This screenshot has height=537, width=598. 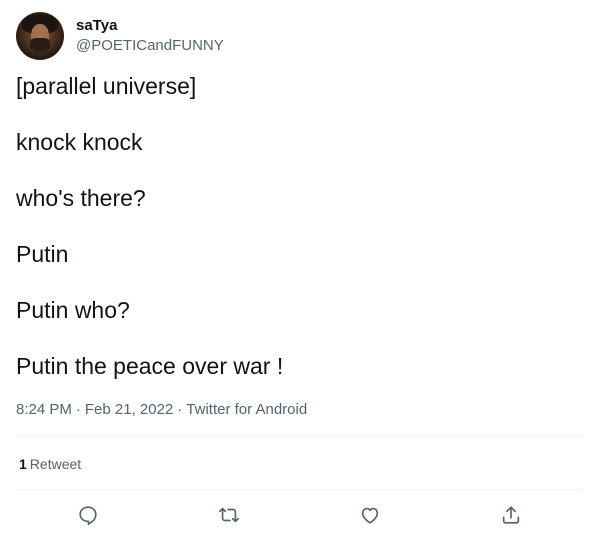 What do you see at coordinates (23, 464) in the screenshot?
I see `retweet-count: 1` at bounding box center [23, 464].